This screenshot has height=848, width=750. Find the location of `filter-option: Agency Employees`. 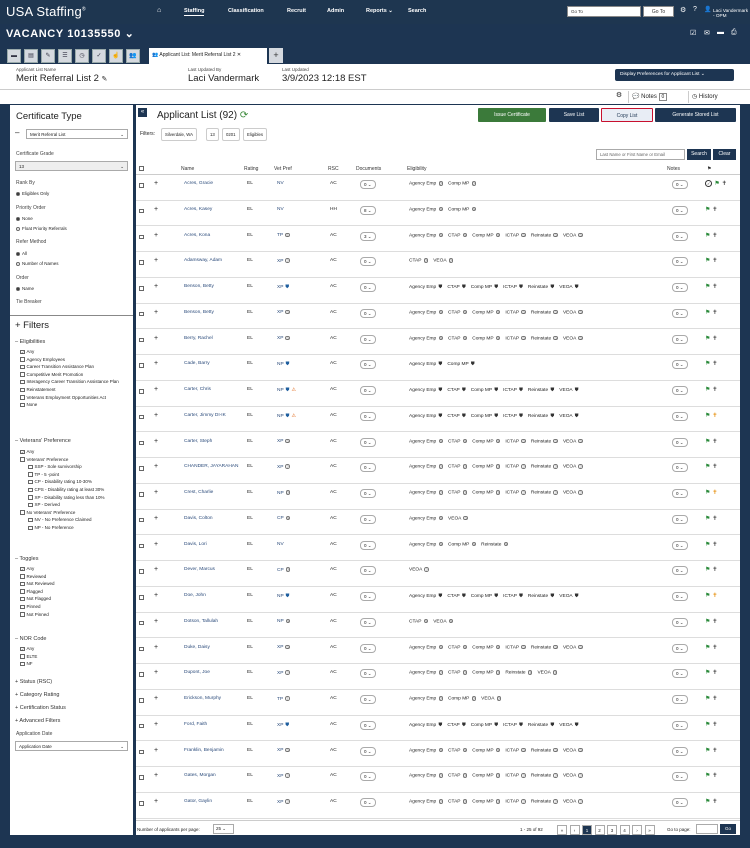

filter-option: Agency Employees is located at coordinates (75, 360).